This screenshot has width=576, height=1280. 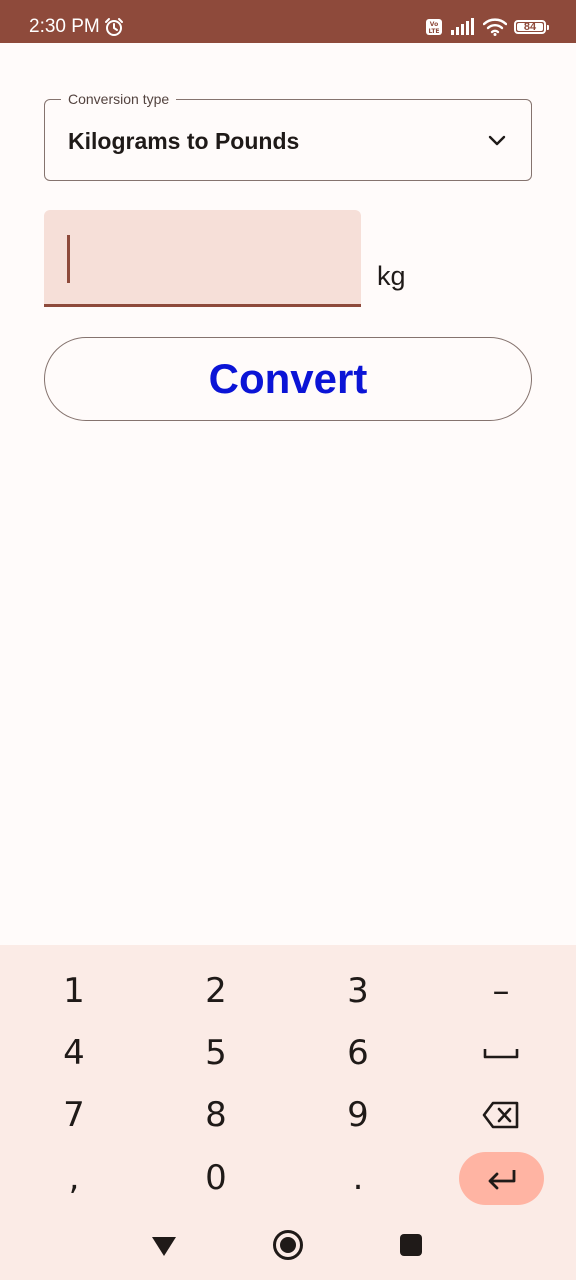 What do you see at coordinates (411, 1245) in the screenshot?
I see `nav-recents-icon` at bounding box center [411, 1245].